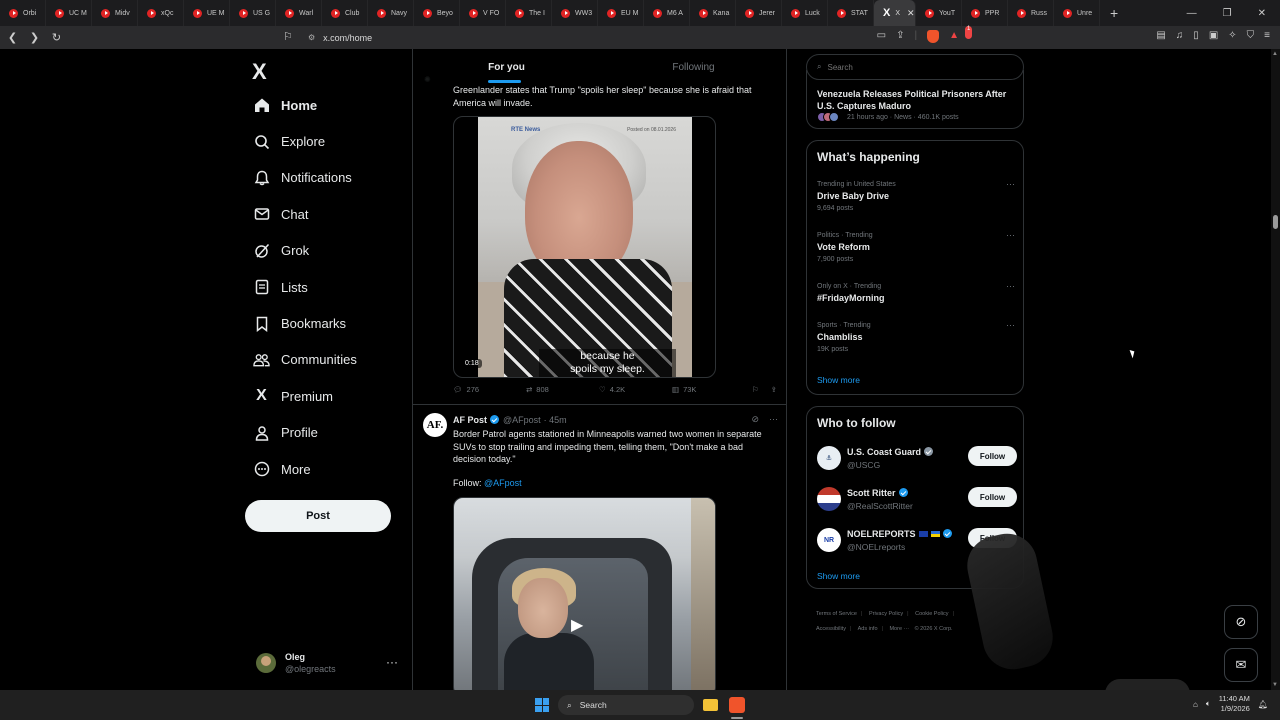 This screenshot has height=720, width=1280. What do you see at coordinates (253, 13) in the screenshot?
I see `browser-tab: US G` at bounding box center [253, 13].